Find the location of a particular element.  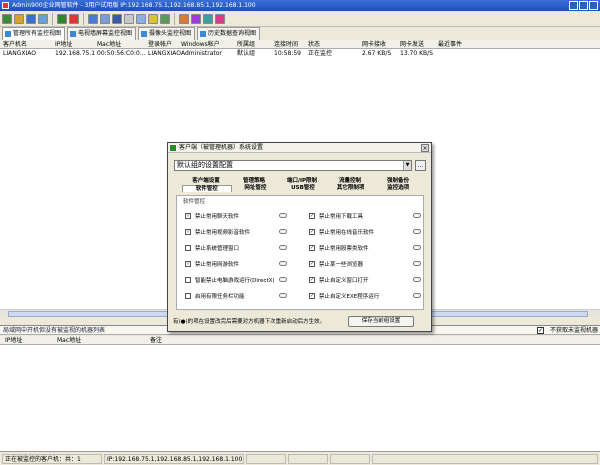

tab-client-settings: 客户端设置 is located at coordinates (206, 181).